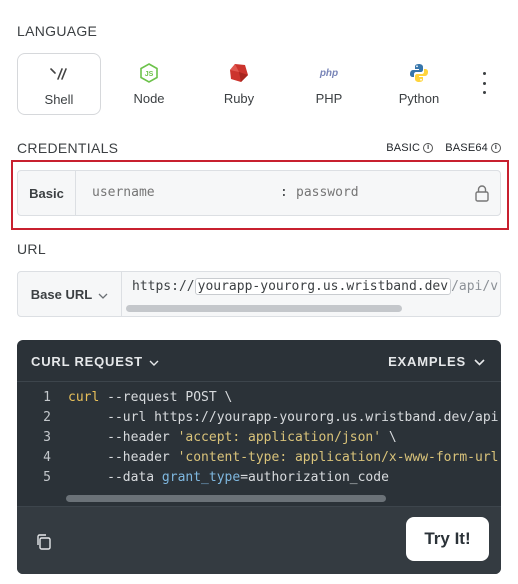 The width and height of the screenshot is (518, 584). Describe the element at coordinates (447, 539) in the screenshot. I see `try-it-button: Try It!` at that location.